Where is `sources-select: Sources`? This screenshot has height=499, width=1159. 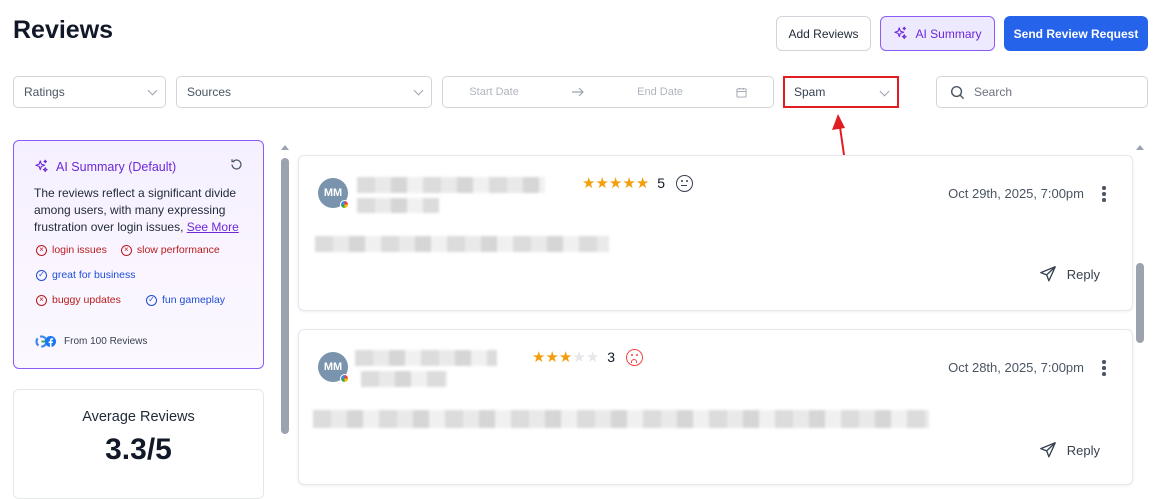 sources-select: Sources is located at coordinates (304, 92).